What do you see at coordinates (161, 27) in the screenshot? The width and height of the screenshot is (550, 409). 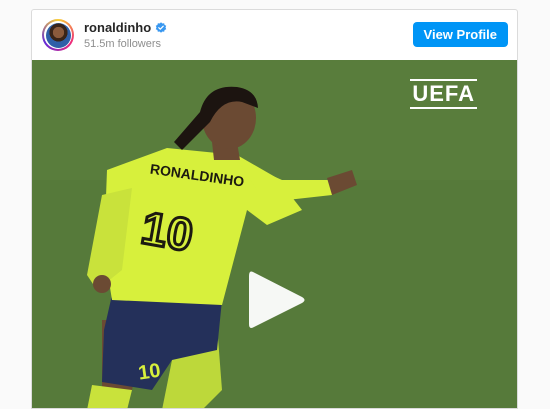 I see `verified-badge-icon` at bounding box center [161, 27].